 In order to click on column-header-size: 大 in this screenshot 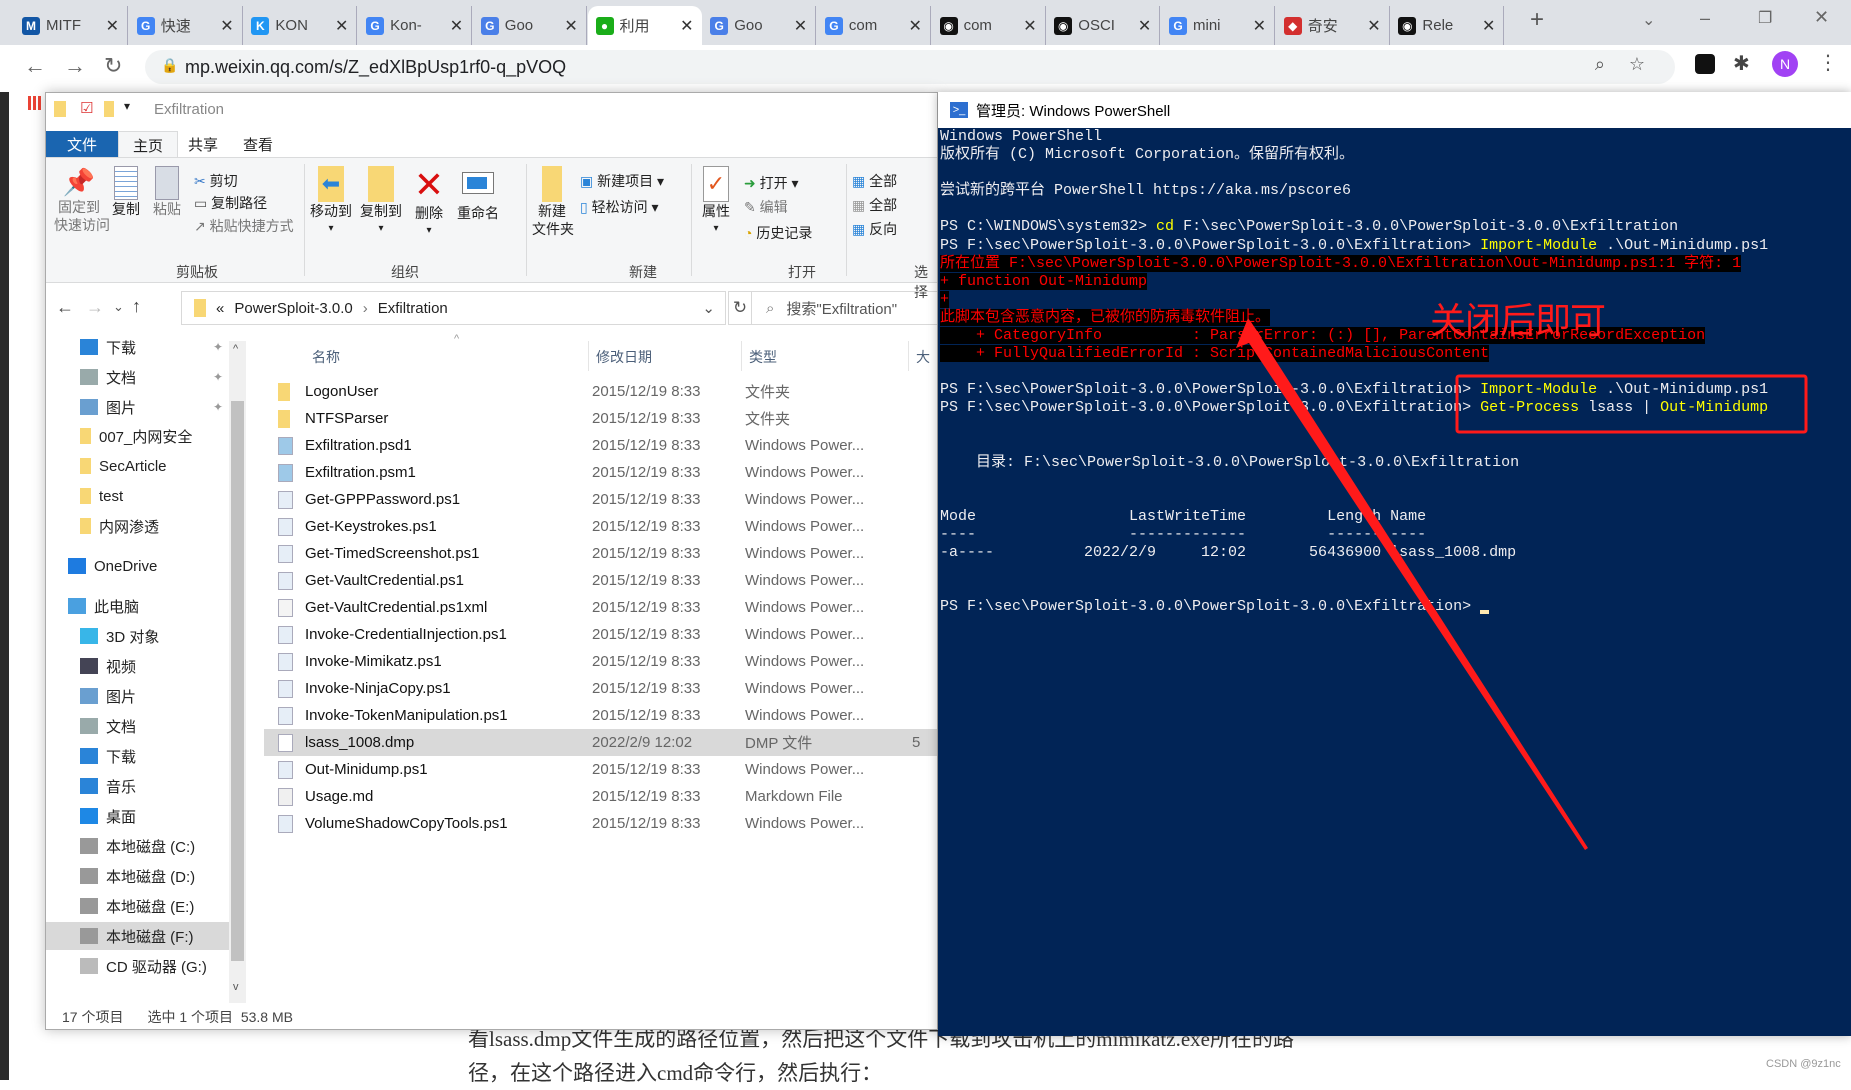, I will do `click(923, 357)`.